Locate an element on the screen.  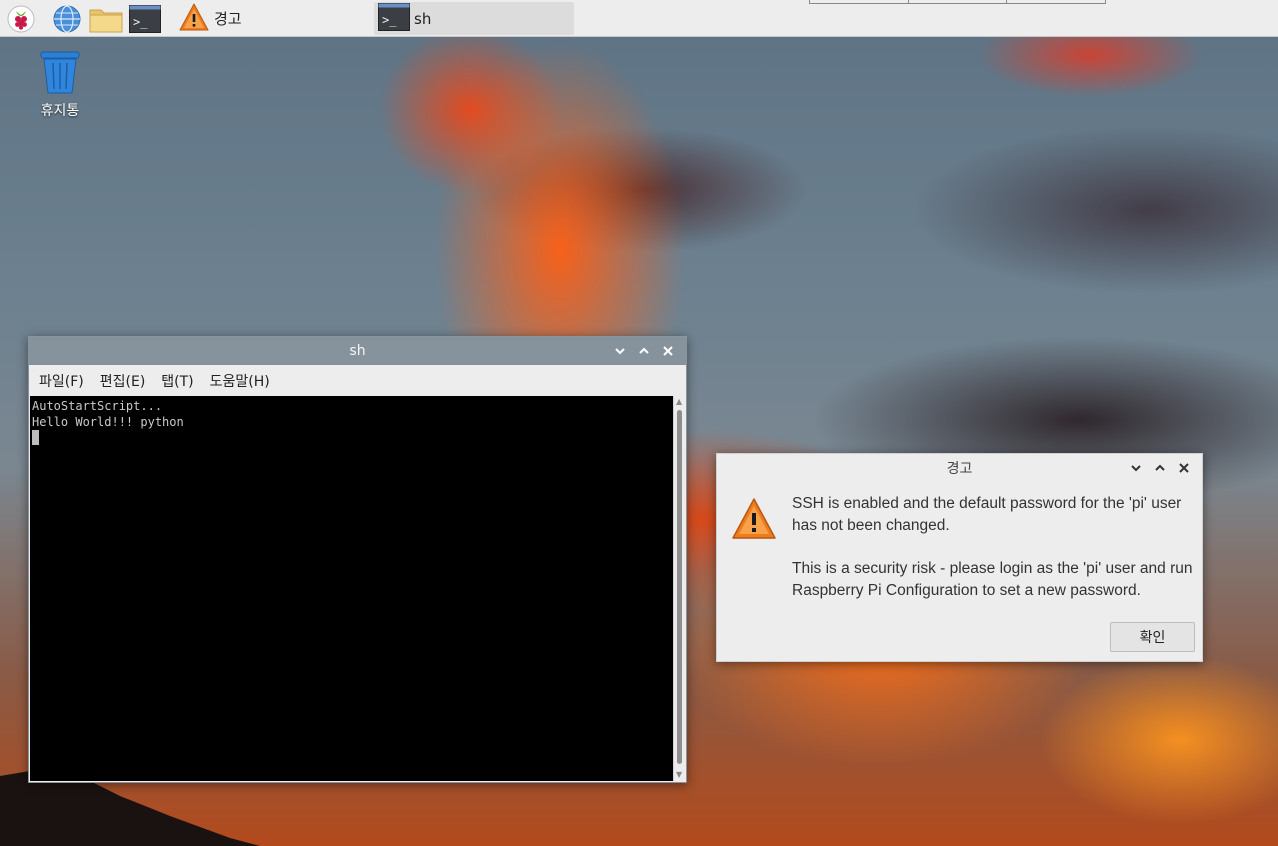
task-label: 경고 is located at coordinates (228, 19).